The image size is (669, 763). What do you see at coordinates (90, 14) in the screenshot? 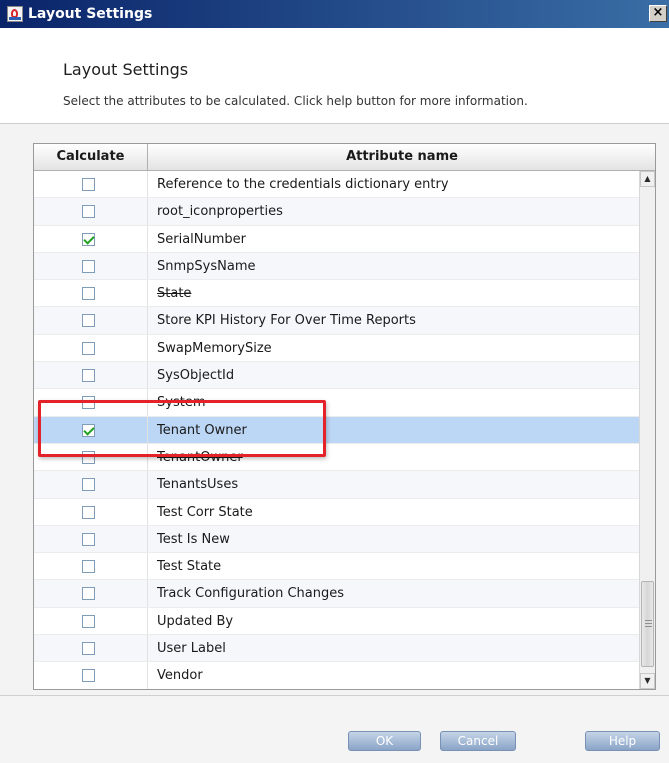
I see `window-title: Layout Settings` at bounding box center [90, 14].